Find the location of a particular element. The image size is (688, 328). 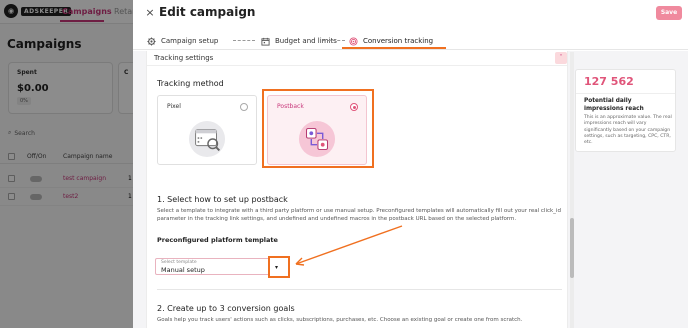

target-icon is located at coordinates (353, 41).